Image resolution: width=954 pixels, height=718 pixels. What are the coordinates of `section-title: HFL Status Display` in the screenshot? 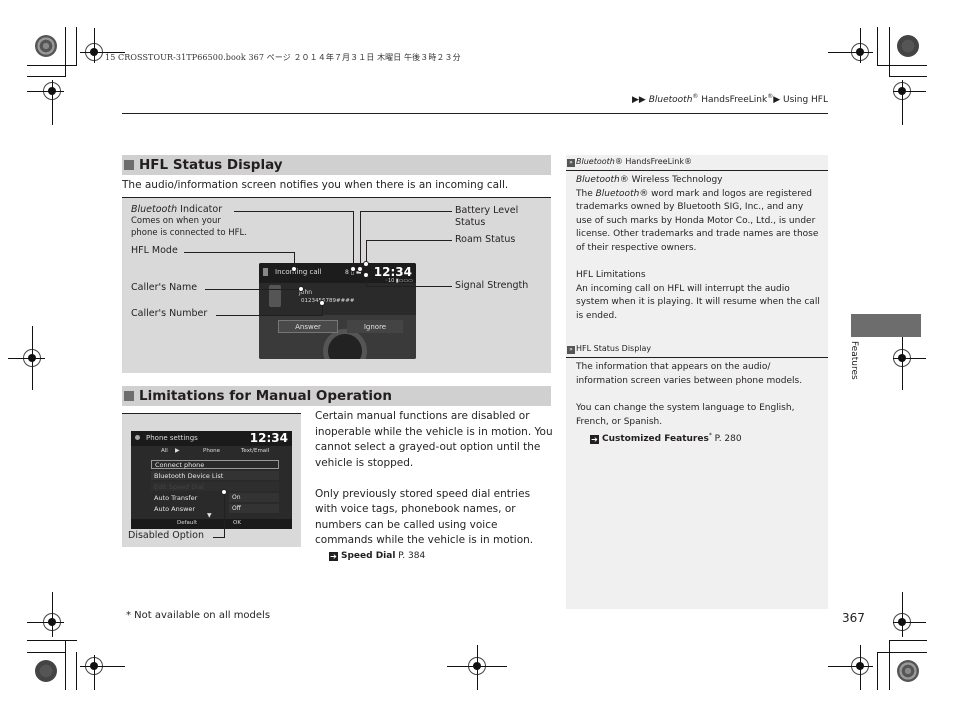 It's located at (211, 165).